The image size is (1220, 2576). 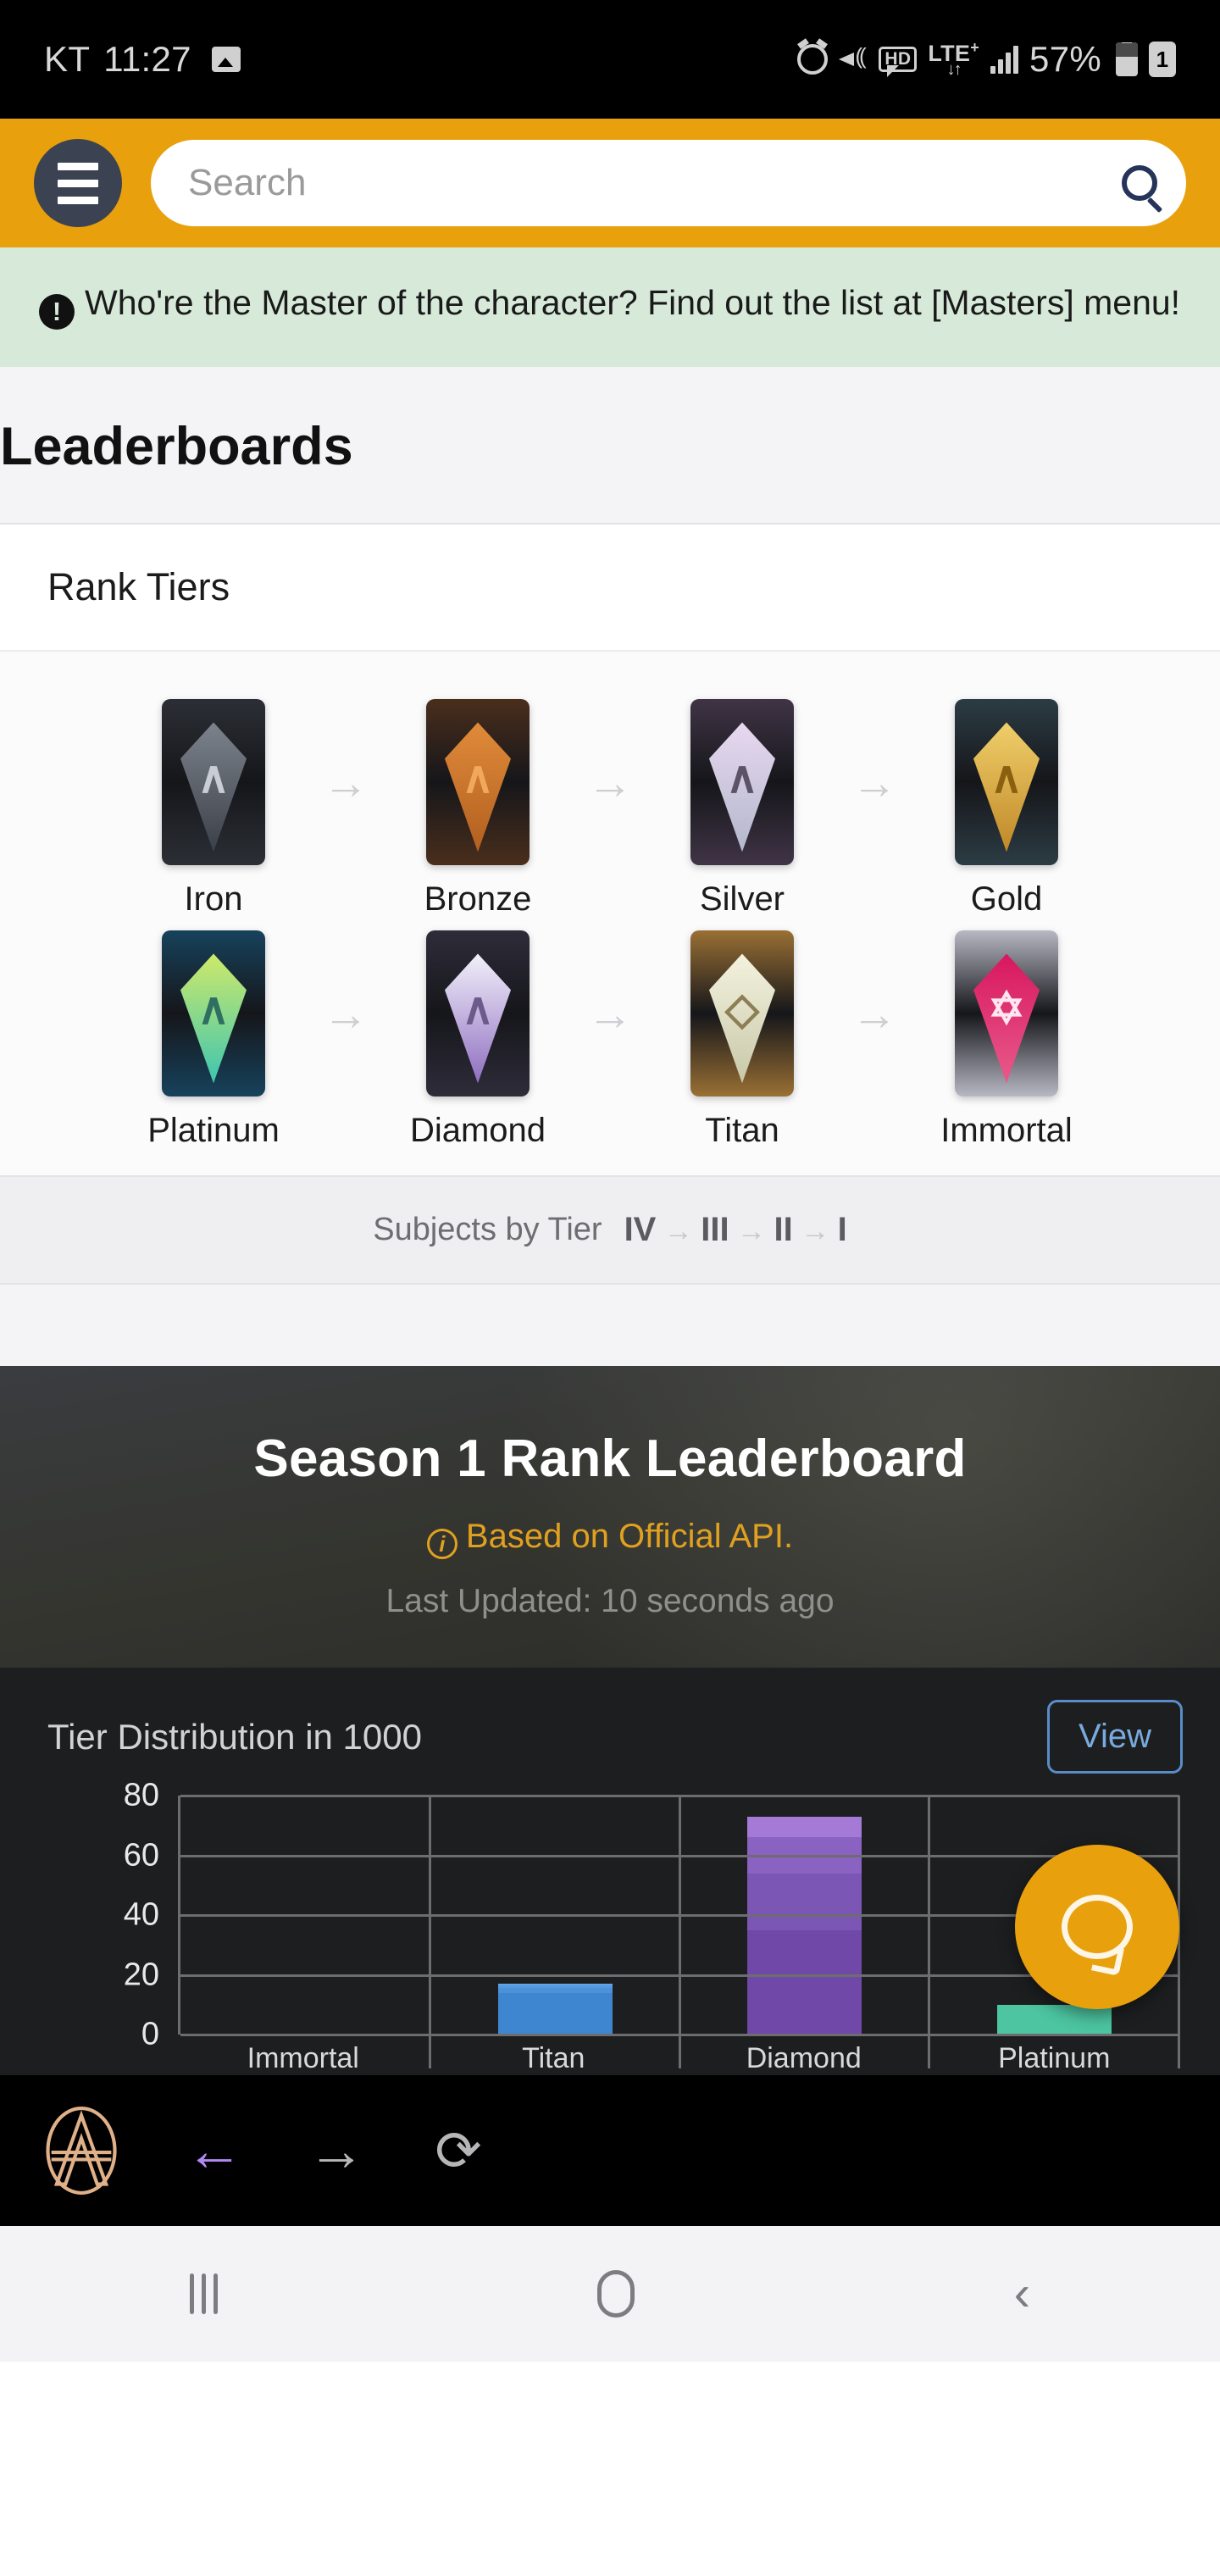 I want to click on tier-badge-titan-icon: ◇, so click(x=742, y=1013).